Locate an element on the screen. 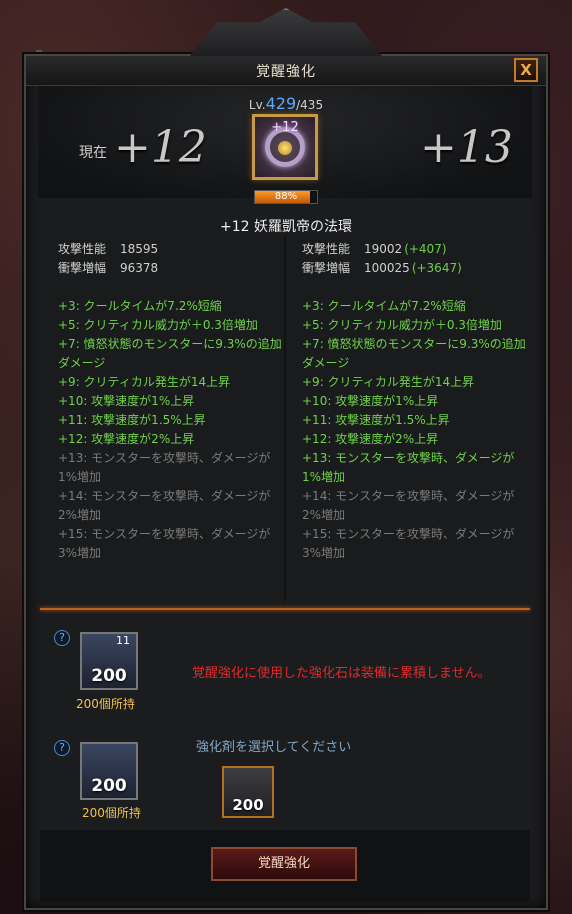 The image size is (572, 914). stat-value: 18595 is located at coordinates (139, 249).